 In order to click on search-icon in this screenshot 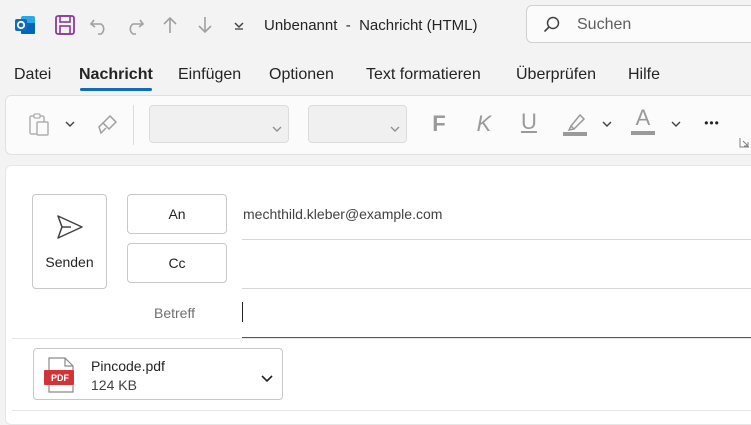, I will do `click(552, 27)`.